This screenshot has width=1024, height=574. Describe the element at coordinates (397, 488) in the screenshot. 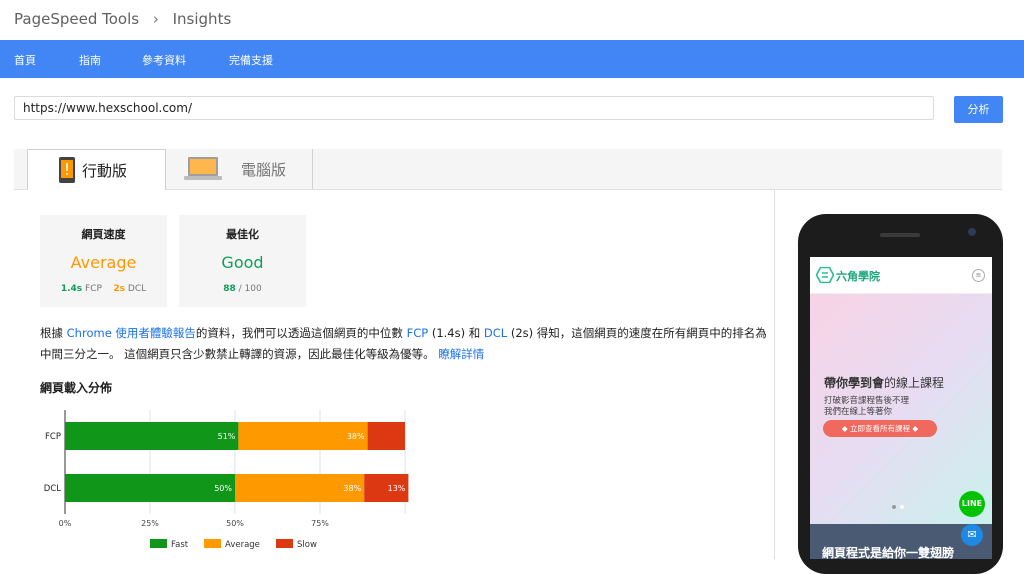

I see `data-label: 13%` at that location.